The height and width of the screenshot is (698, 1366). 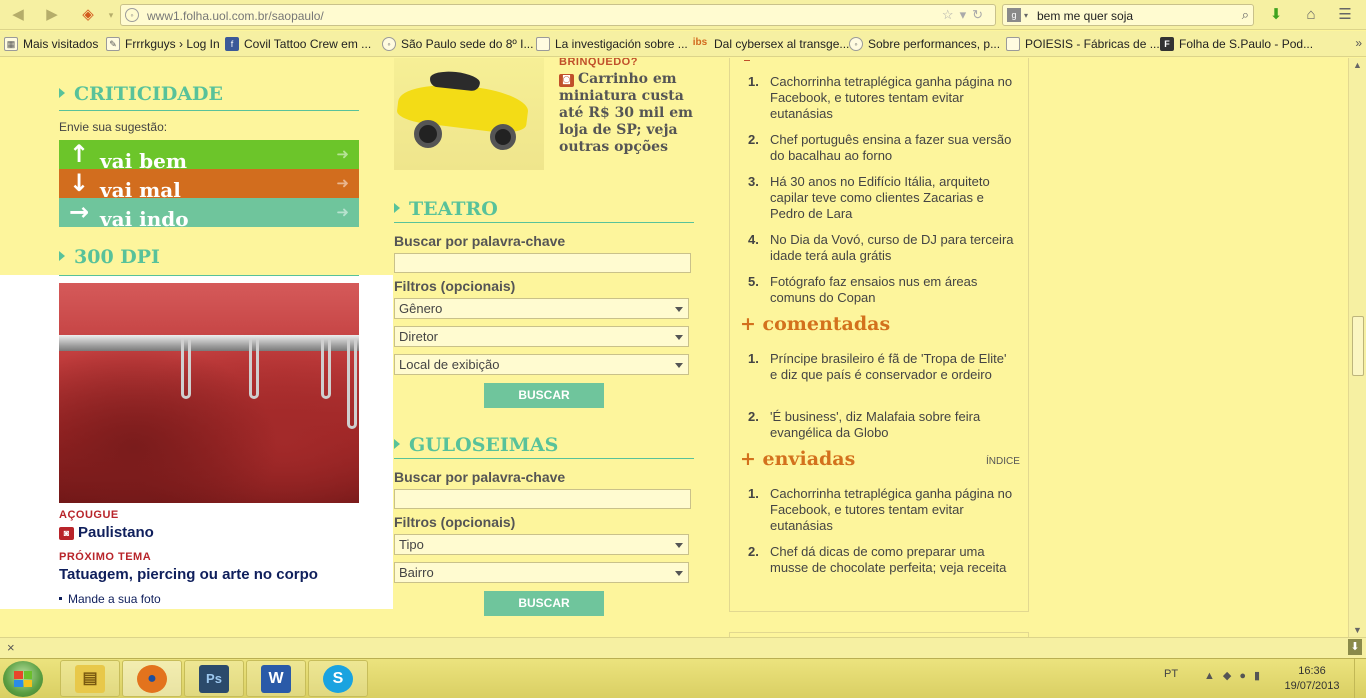 What do you see at coordinates (141, 94) in the screenshot?
I see `criticidade-title: CRITICIDADE` at bounding box center [141, 94].